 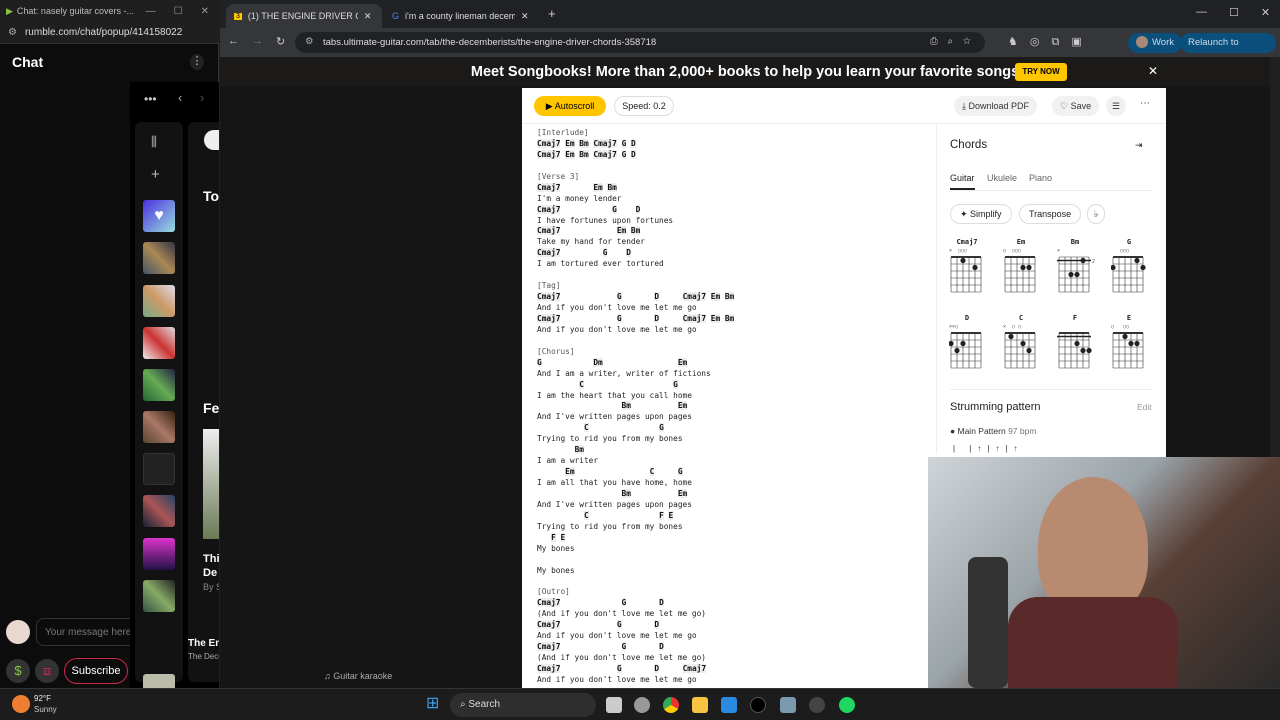 What do you see at coordinates (1021, 341) in the screenshot?
I see `chord-diagram-c: C × ○ ○` at bounding box center [1021, 341].